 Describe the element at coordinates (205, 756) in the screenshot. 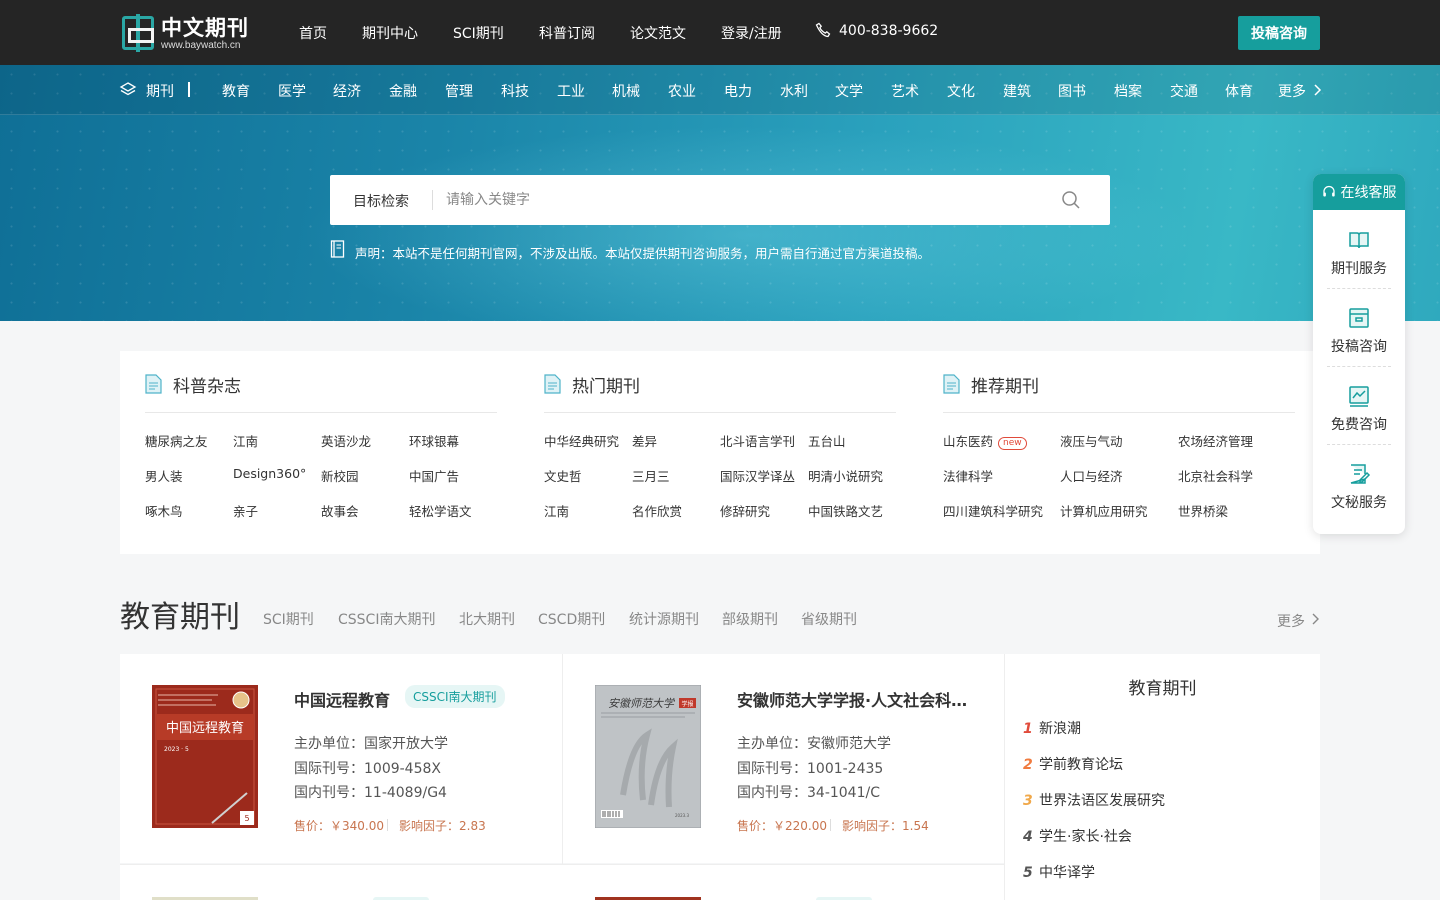

I see `journal-cover-image: 中国远程教育 2023 · 5 5` at that location.